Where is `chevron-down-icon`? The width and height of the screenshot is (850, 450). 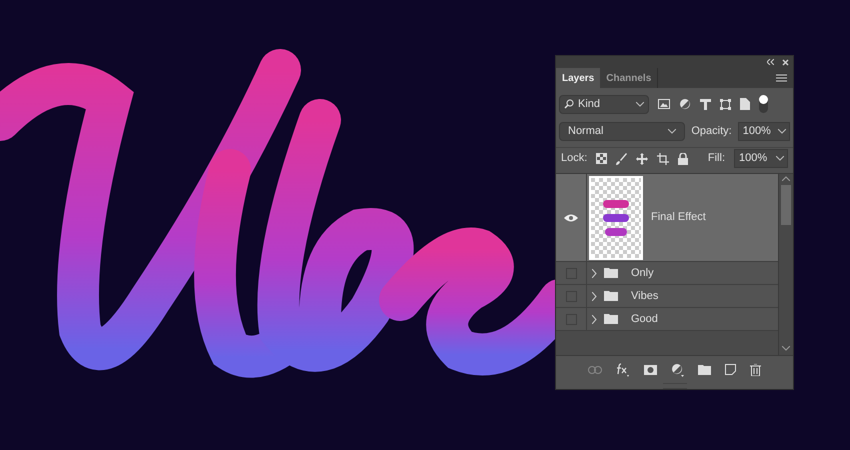 chevron-down-icon is located at coordinates (786, 348).